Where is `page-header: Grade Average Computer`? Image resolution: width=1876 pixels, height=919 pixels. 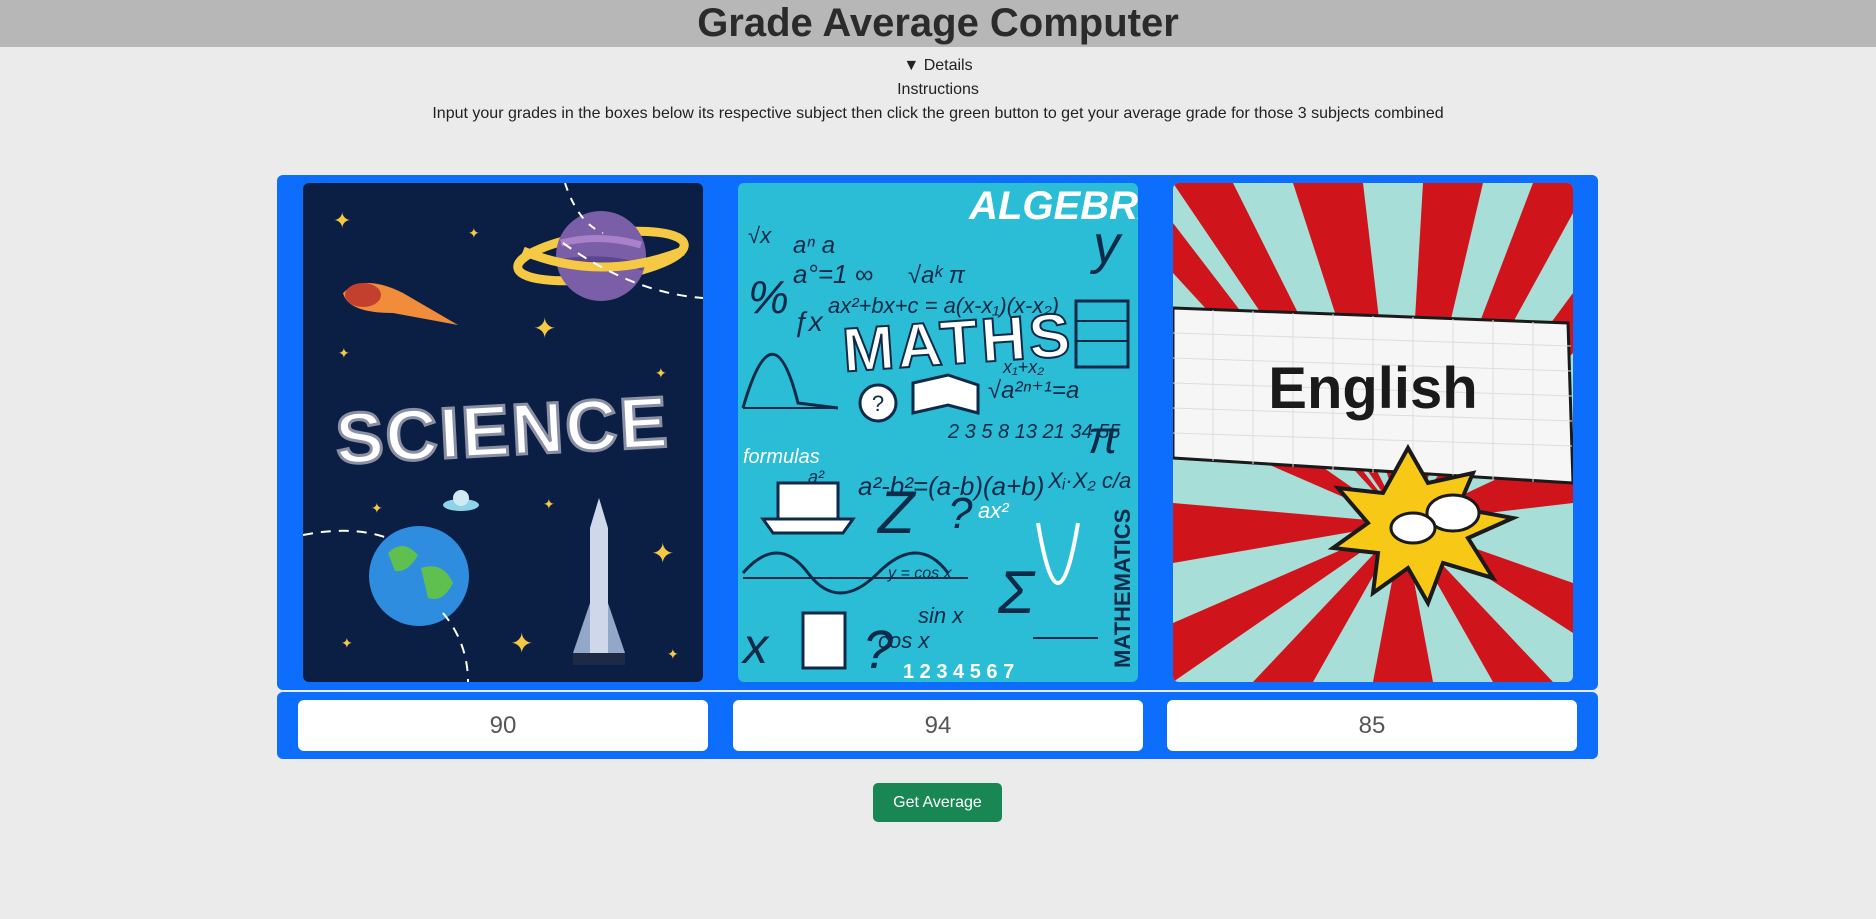
page-header: Grade Average Computer is located at coordinates (938, 23).